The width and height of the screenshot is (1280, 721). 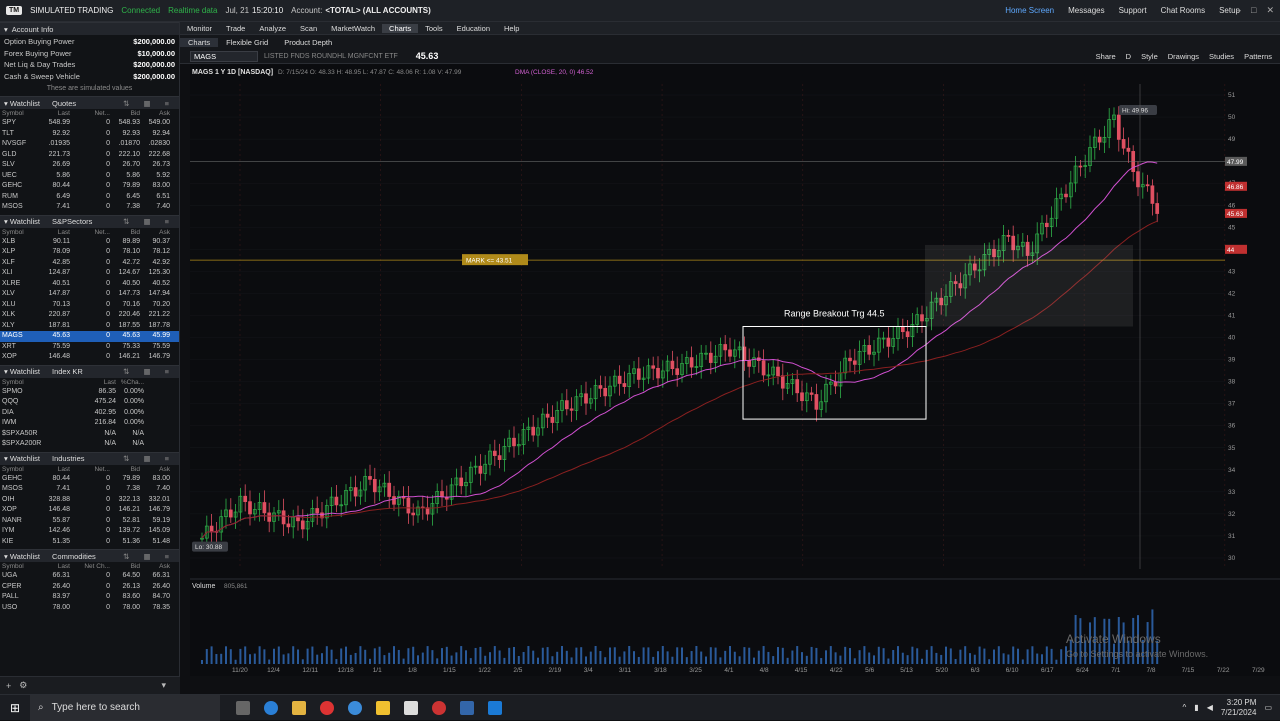 I want to click on watchlist-row: NVSGF .01935 0 .01870 .02830, so click(x=89, y=144).